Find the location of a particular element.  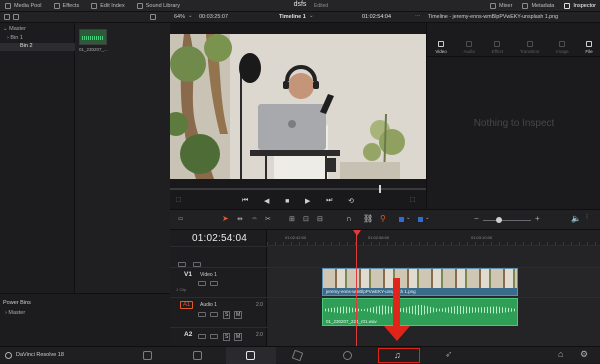

list-view-icon is located at coordinates (7, 17).